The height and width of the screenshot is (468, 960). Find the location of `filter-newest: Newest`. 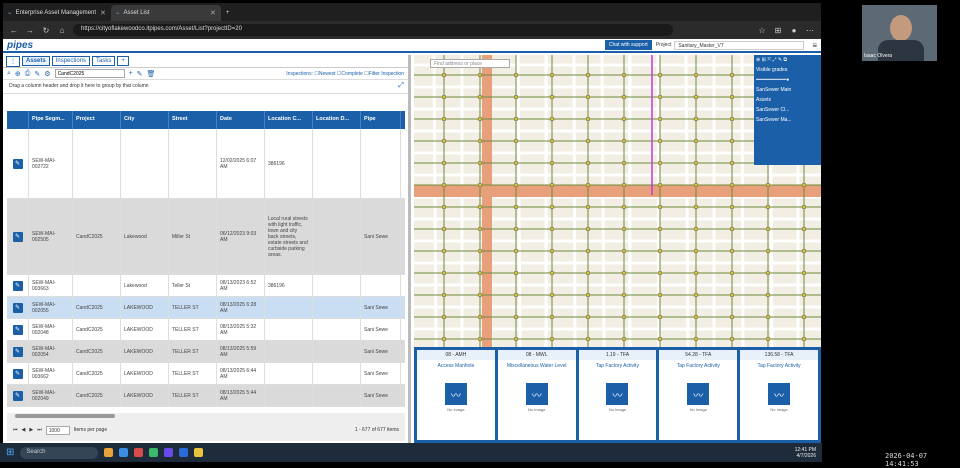

filter-newest: Newest is located at coordinates (327, 74).